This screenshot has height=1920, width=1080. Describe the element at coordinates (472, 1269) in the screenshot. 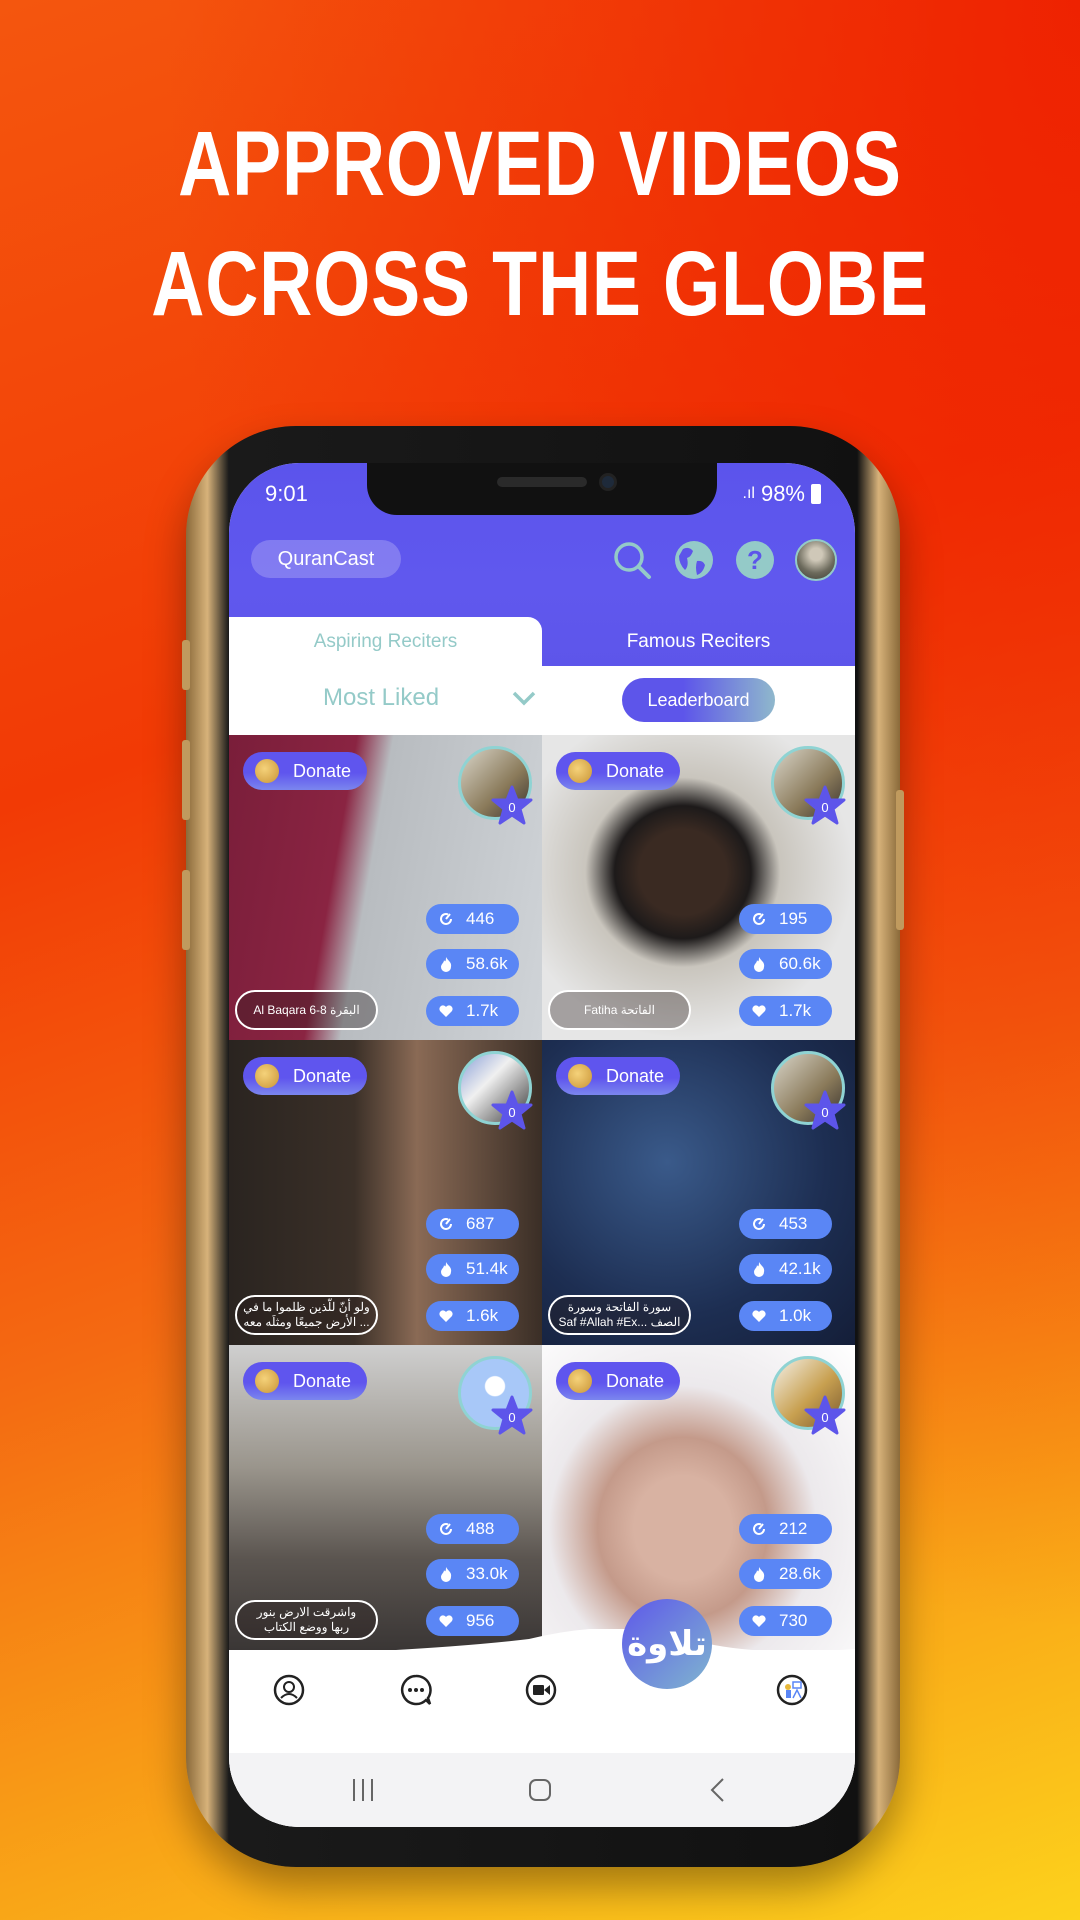

I see `fire-count-pill: 51.4k` at that location.